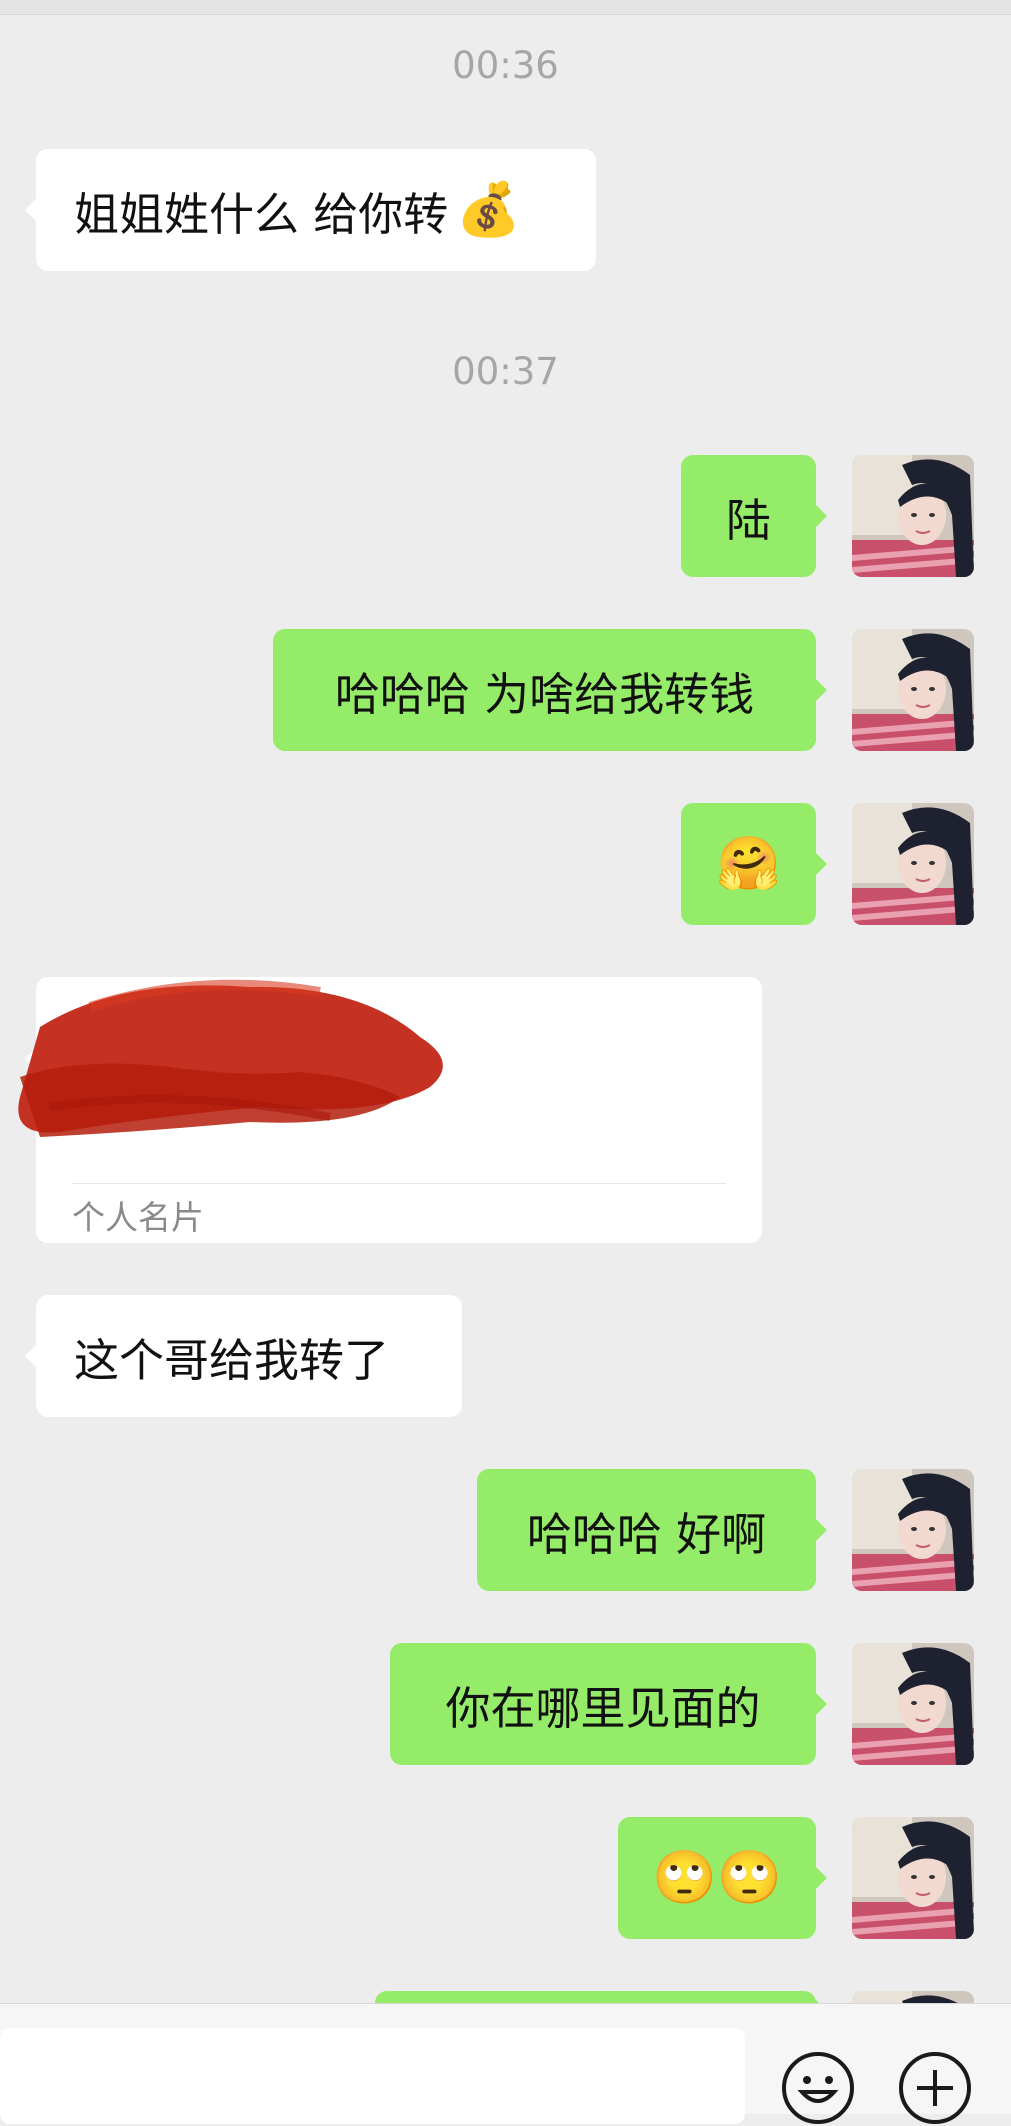  What do you see at coordinates (489, 210) in the screenshot?
I see `money-bag-icon: 💰` at bounding box center [489, 210].